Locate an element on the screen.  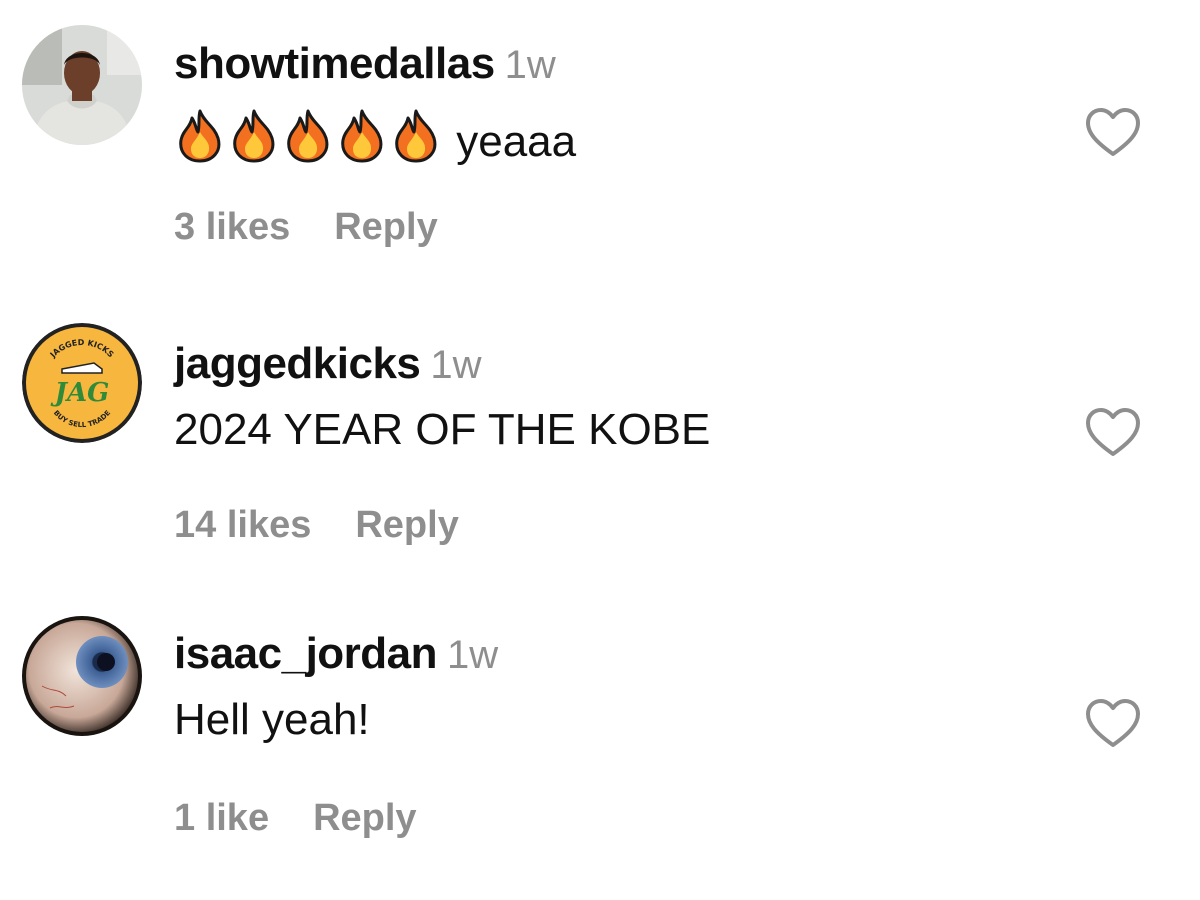
comment-text: yeaaa is located at coordinates (375, 140).